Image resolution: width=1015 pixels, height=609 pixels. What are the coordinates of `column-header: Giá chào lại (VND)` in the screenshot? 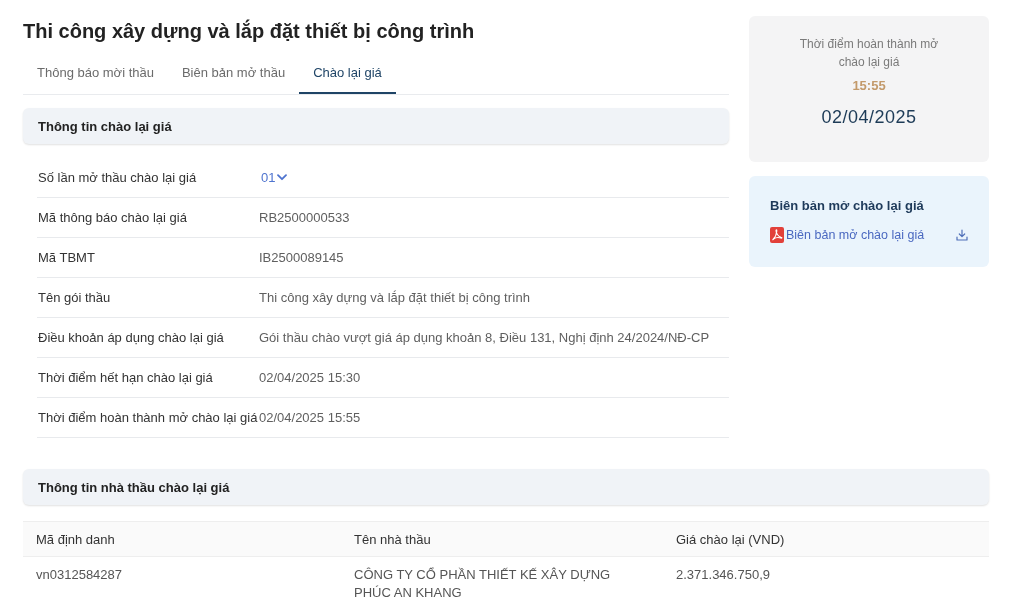 It's located at (826, 539).